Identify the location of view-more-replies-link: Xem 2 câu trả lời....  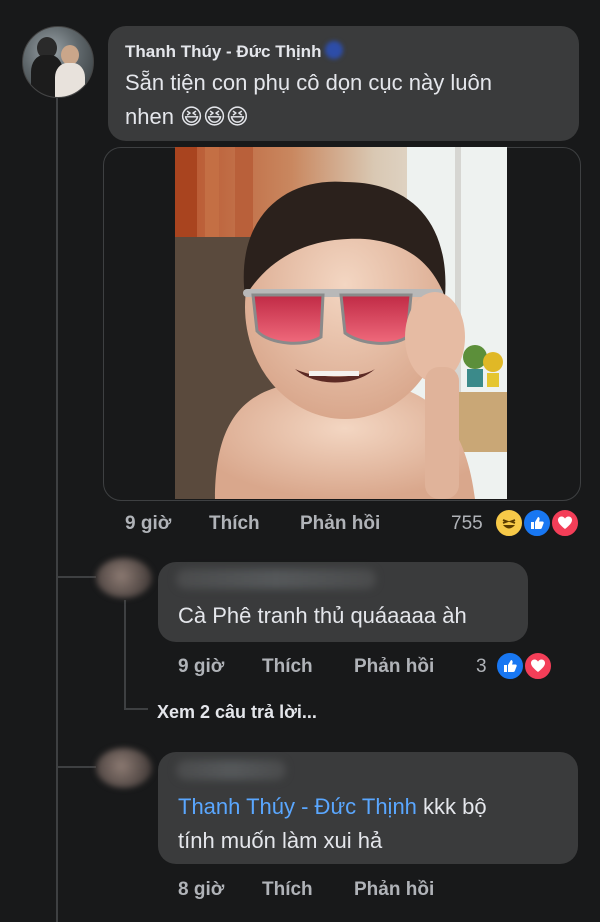
(237, 712).